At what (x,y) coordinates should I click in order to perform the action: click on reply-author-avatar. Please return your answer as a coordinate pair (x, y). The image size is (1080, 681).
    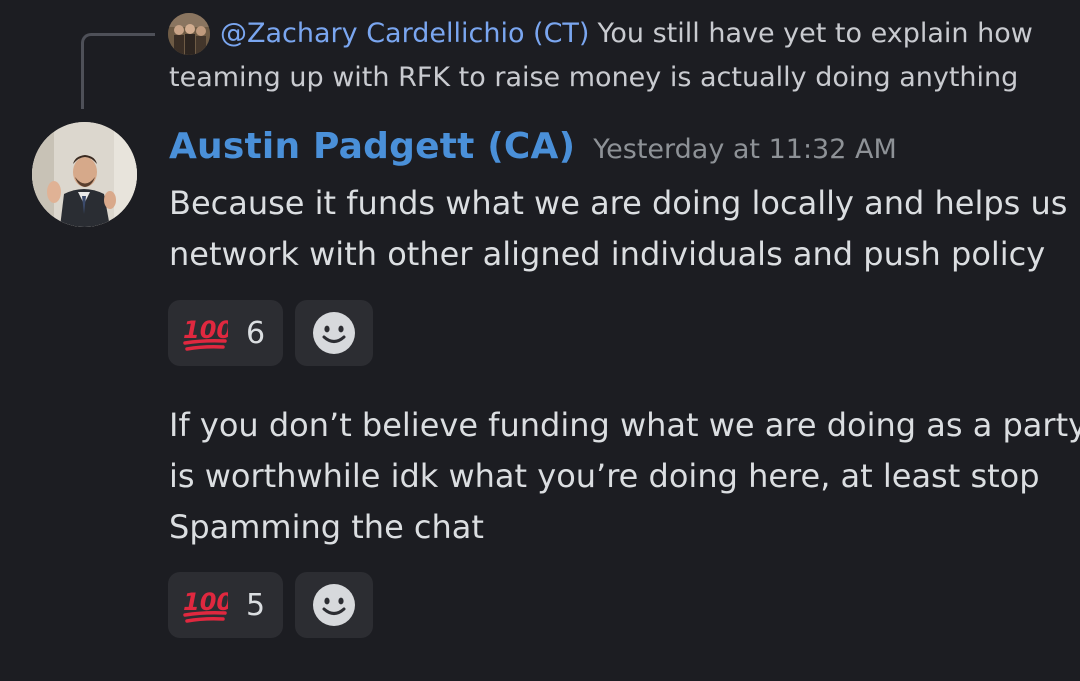
    Looking at the image, I should click on (189, 34).